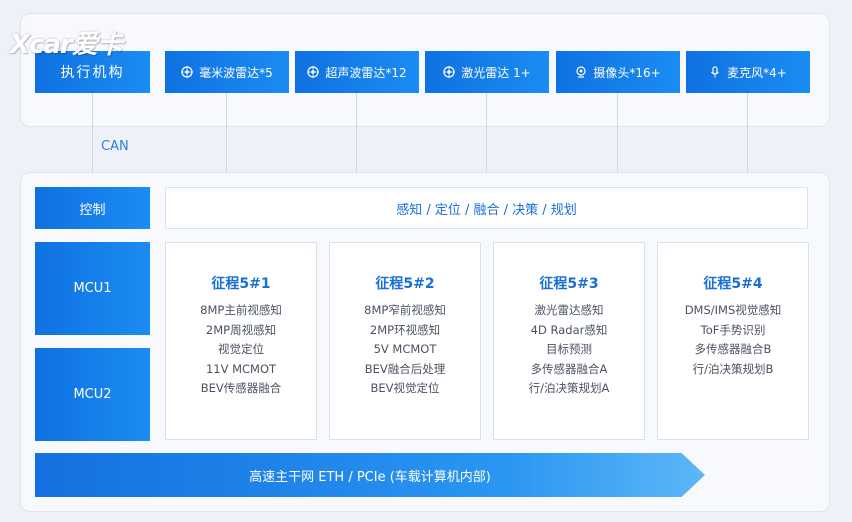 The width and height of the screenshot is (852, 522). What do you see at coordinates (569, 349) in the screenshot?
I see `chip-function: 目标预测` at bounding box center [569, 349].